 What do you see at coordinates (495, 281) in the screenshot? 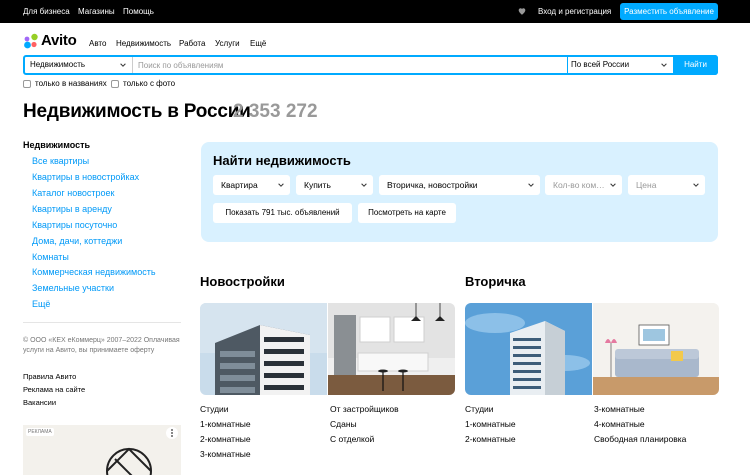
I see `resale-title: Вторичка` at bounding box center [495, 281].